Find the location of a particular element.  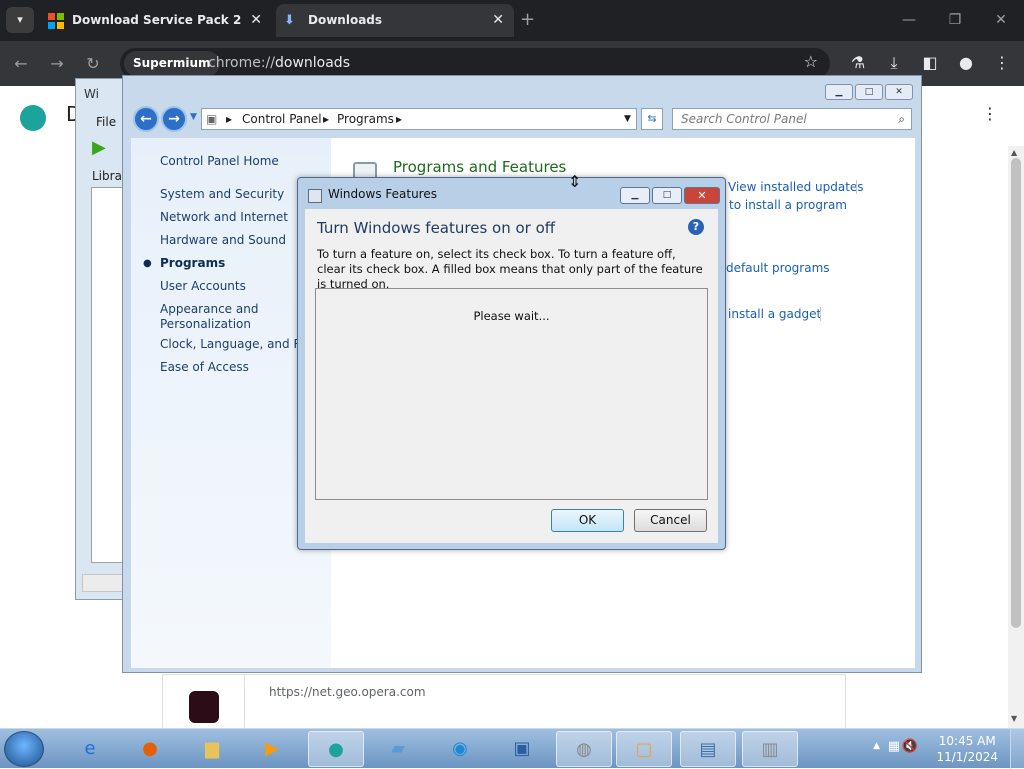

labs-flask-icon: ⚗ is located at coordinates (858, 63).